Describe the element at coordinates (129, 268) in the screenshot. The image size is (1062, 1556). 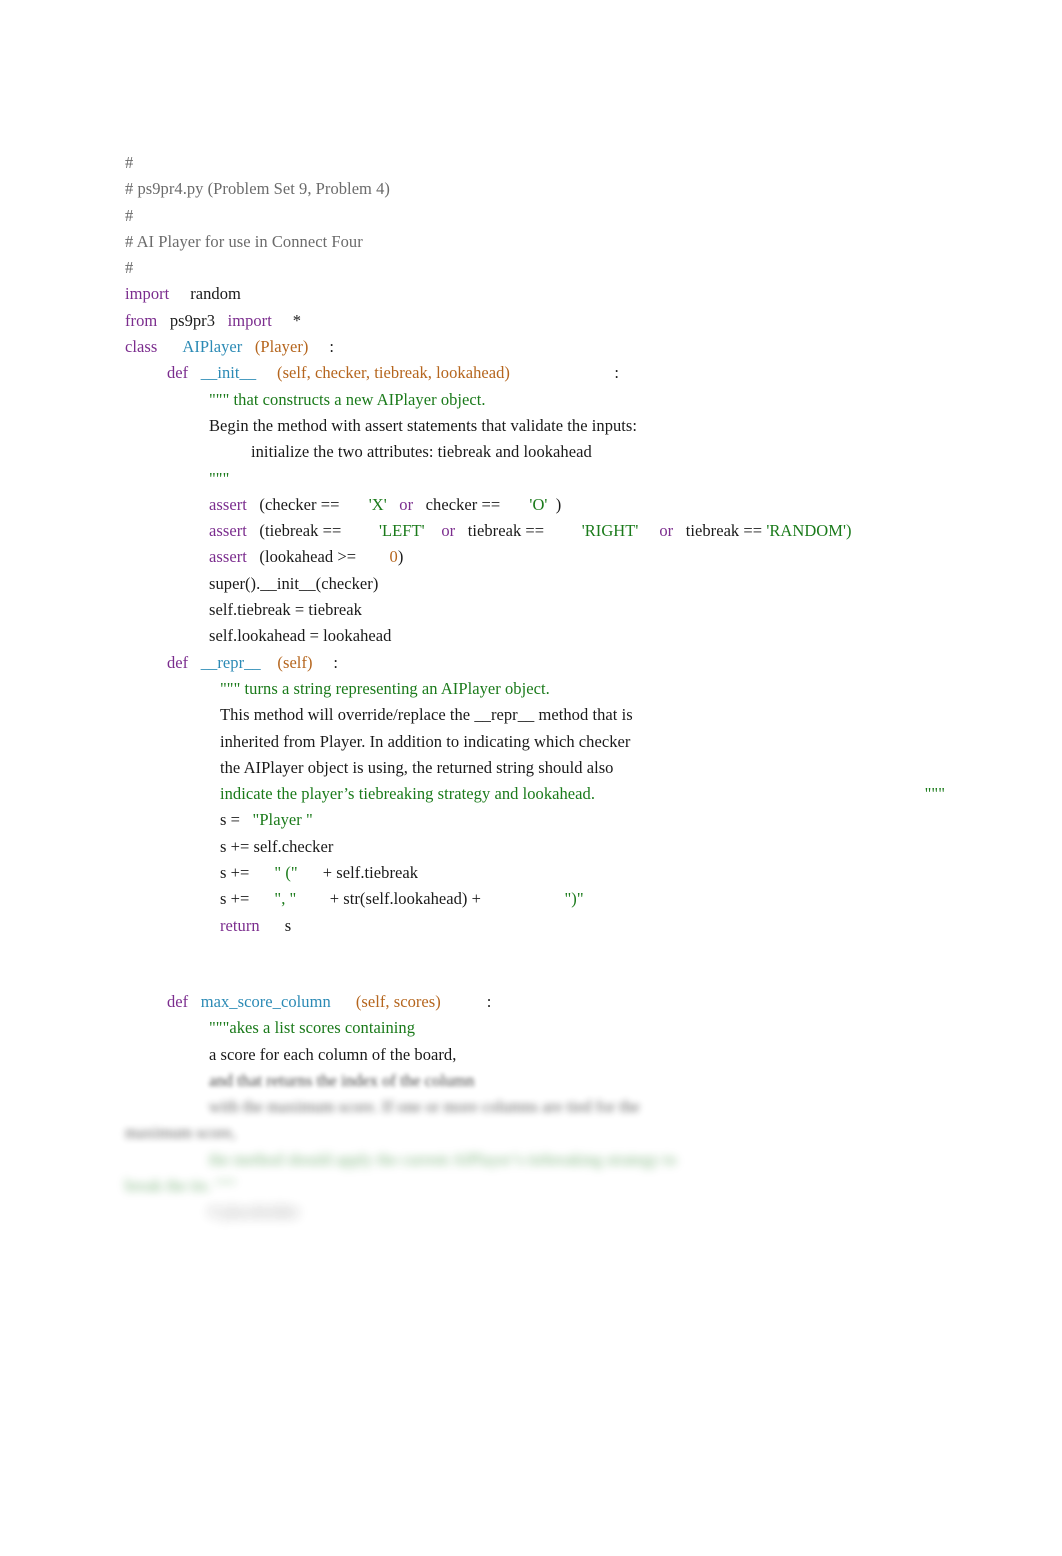
I see `comment-text: #` at that location.